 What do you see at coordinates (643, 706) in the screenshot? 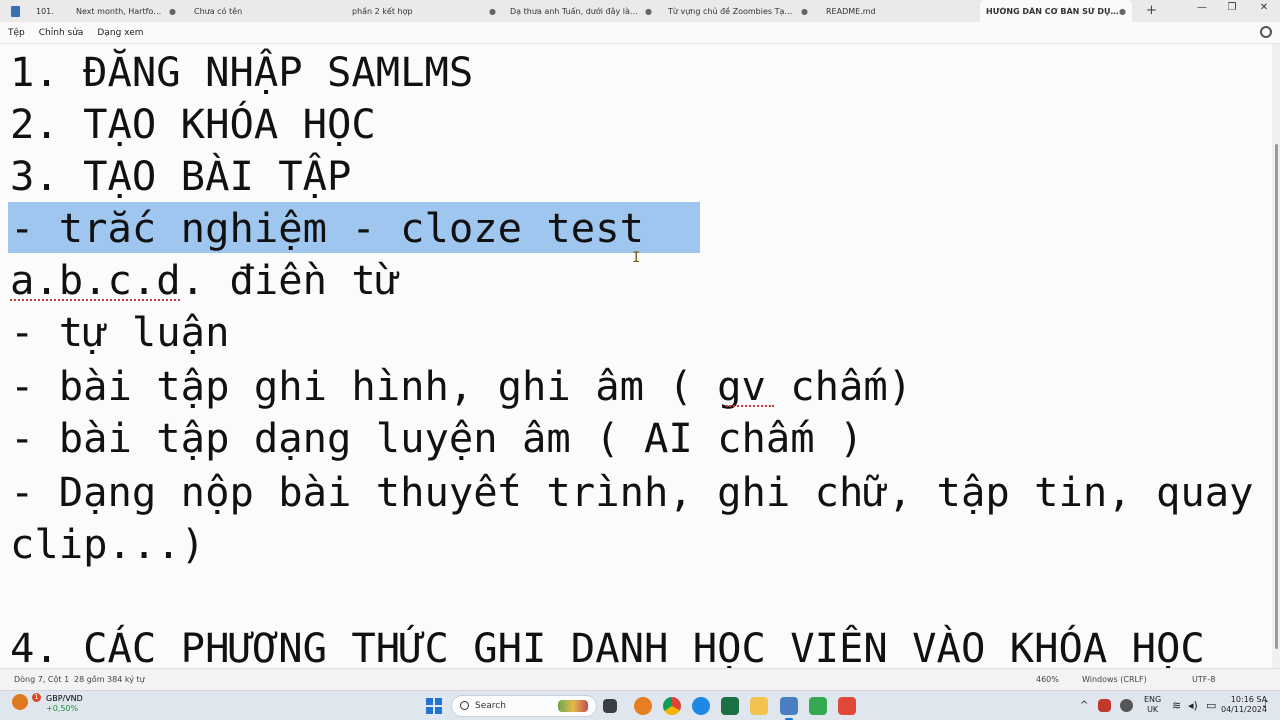
I see `search-app-icon` at bounding box center [643, 706].